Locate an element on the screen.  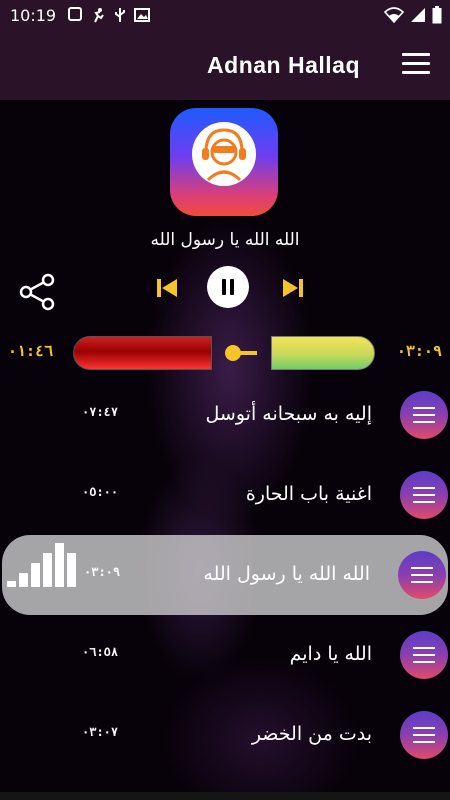
notification-icon is located at coordinates (75, 14).